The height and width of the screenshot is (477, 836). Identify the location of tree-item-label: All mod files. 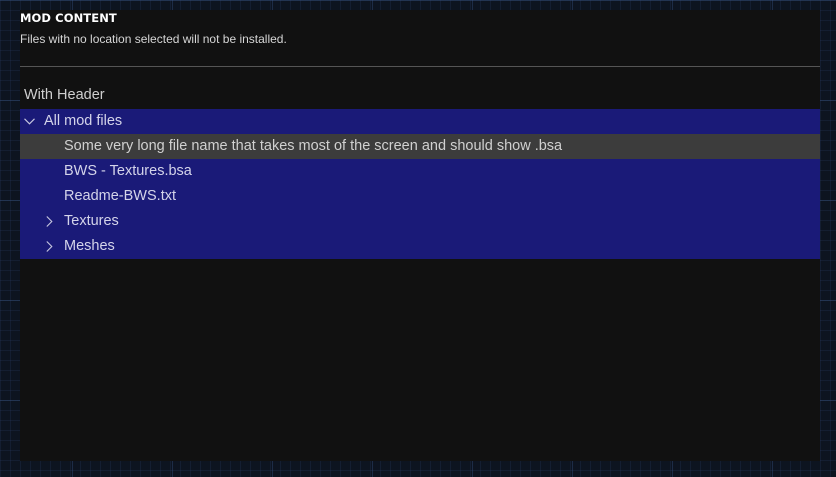
(83, 121).